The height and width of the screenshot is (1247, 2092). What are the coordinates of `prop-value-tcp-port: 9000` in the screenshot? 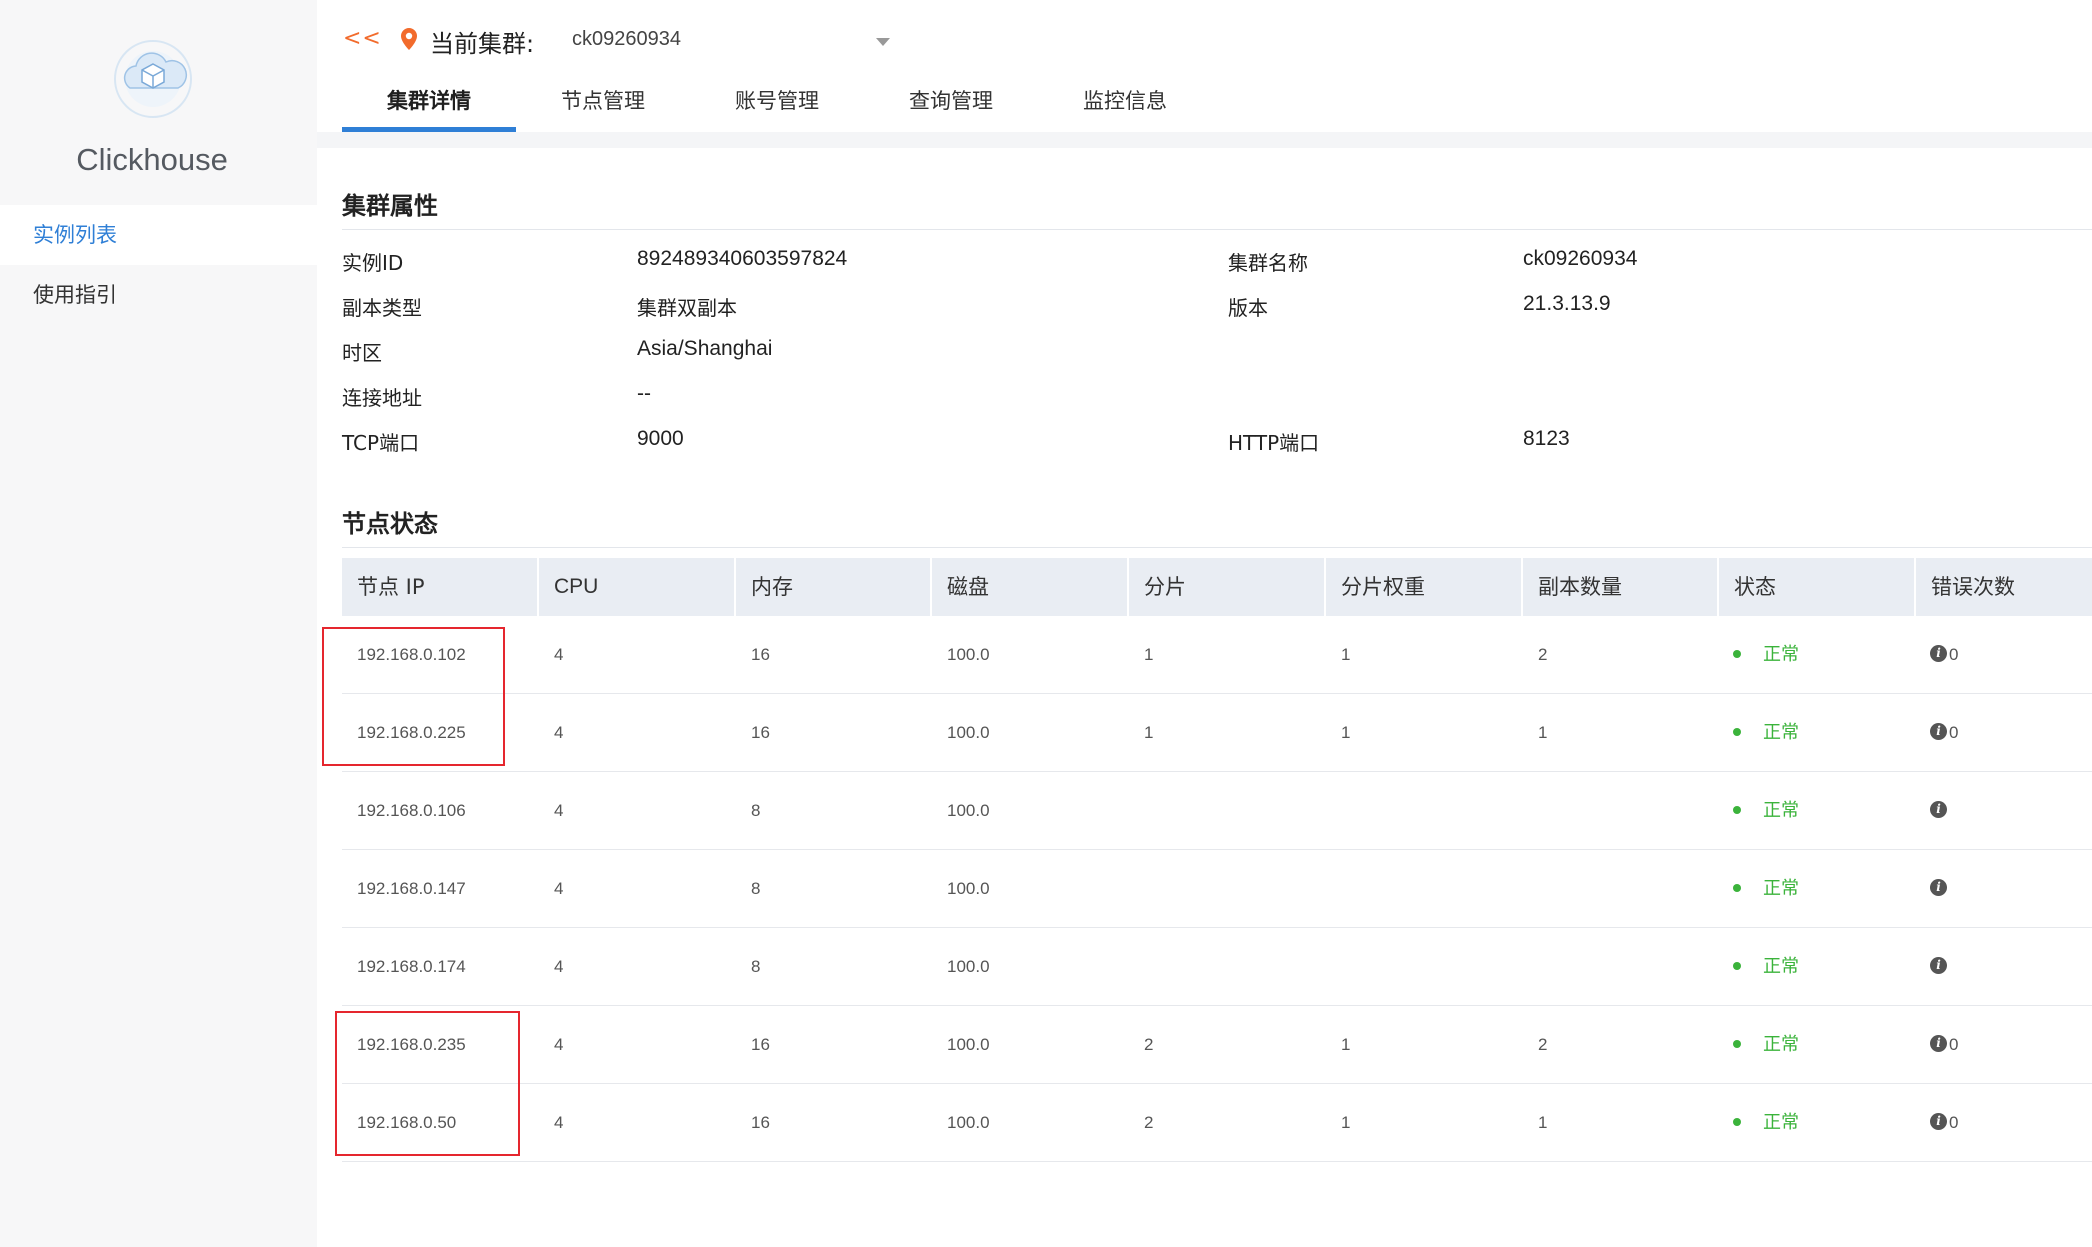 It's located at (660, 438).